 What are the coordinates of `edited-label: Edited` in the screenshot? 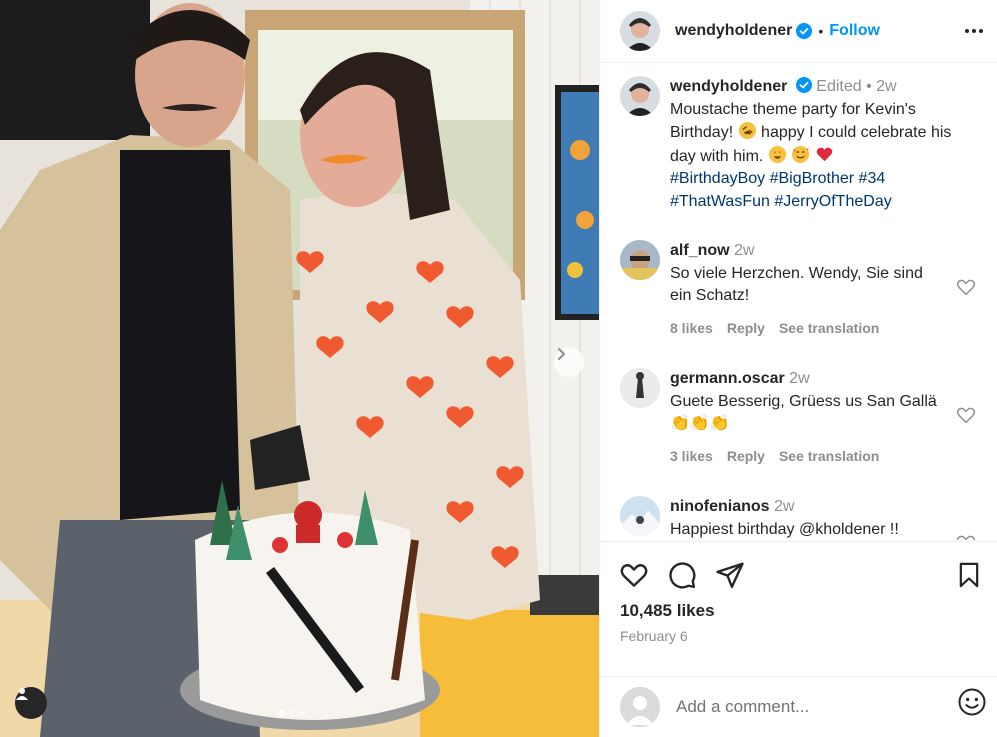 It's located at (839, 86).